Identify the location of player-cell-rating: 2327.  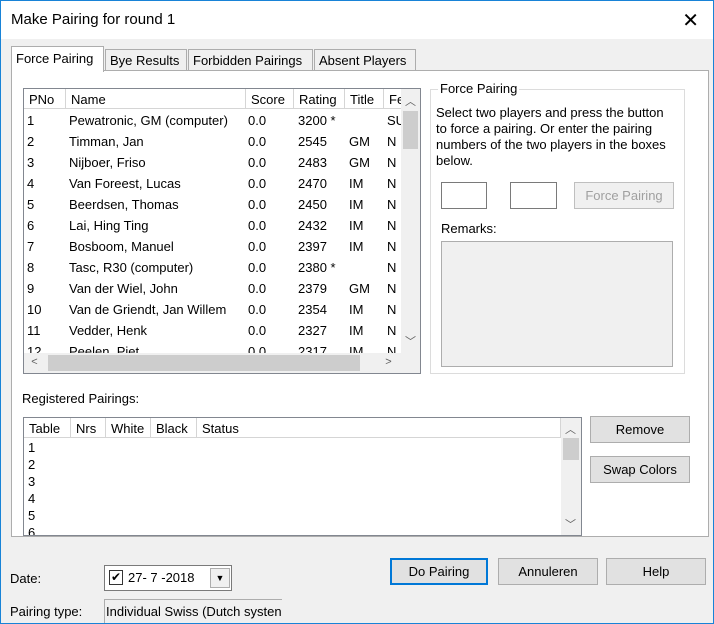
(322, 330).